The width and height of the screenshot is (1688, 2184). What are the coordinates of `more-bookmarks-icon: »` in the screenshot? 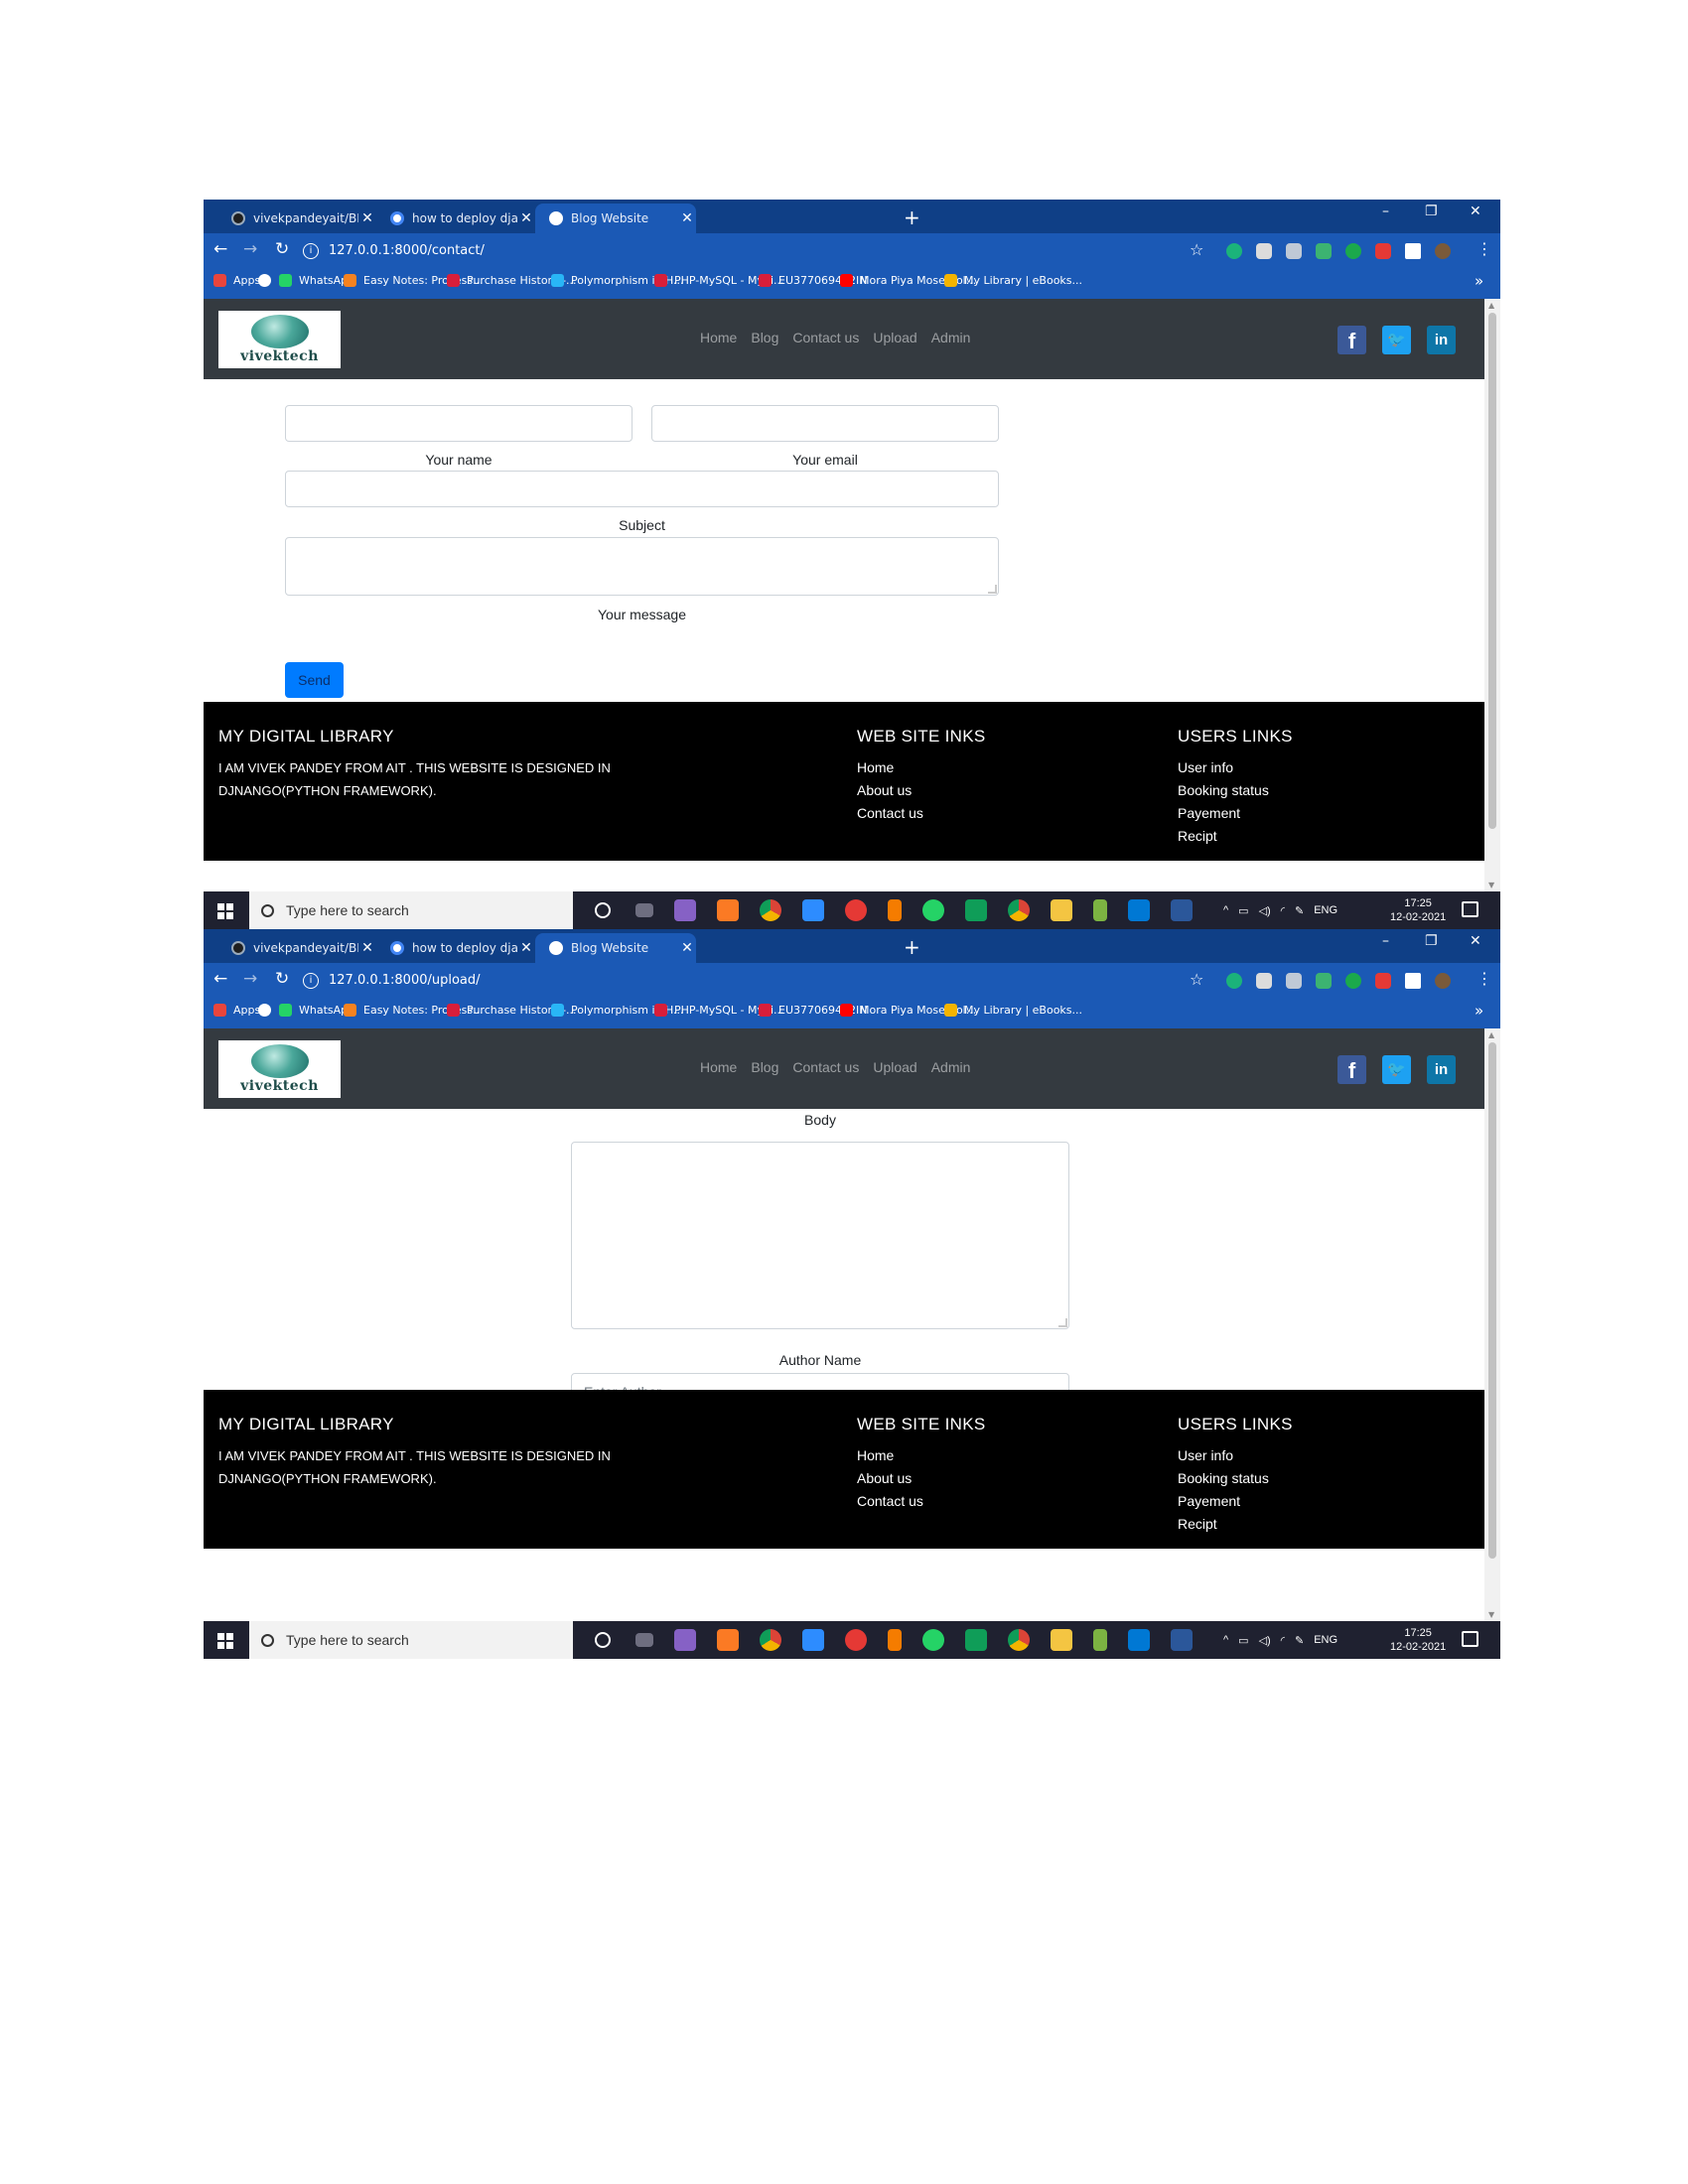 It's located at (1479, 1011).